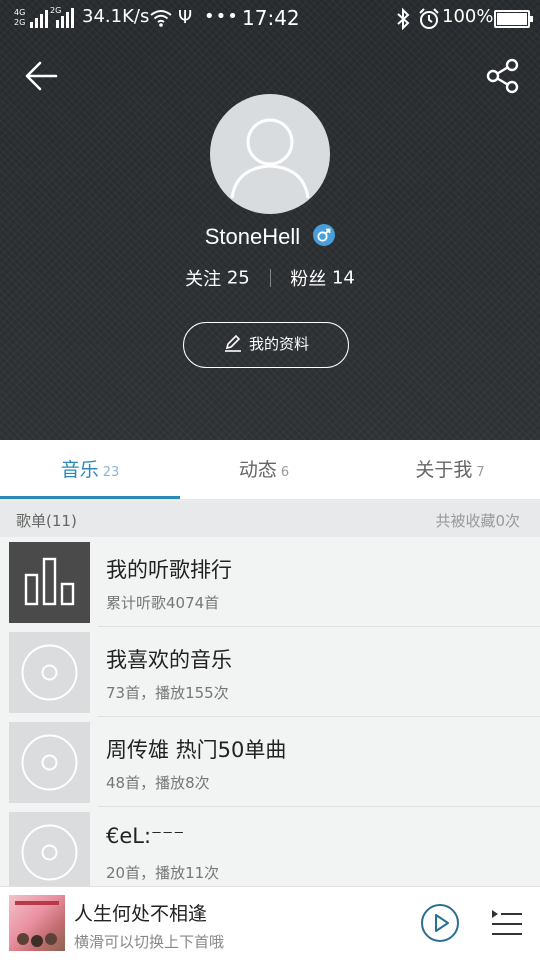 This screenshot has width=540, height=960. I want to click on playlist-title: €eL:⁻⁻⁻, so click(145, 836).